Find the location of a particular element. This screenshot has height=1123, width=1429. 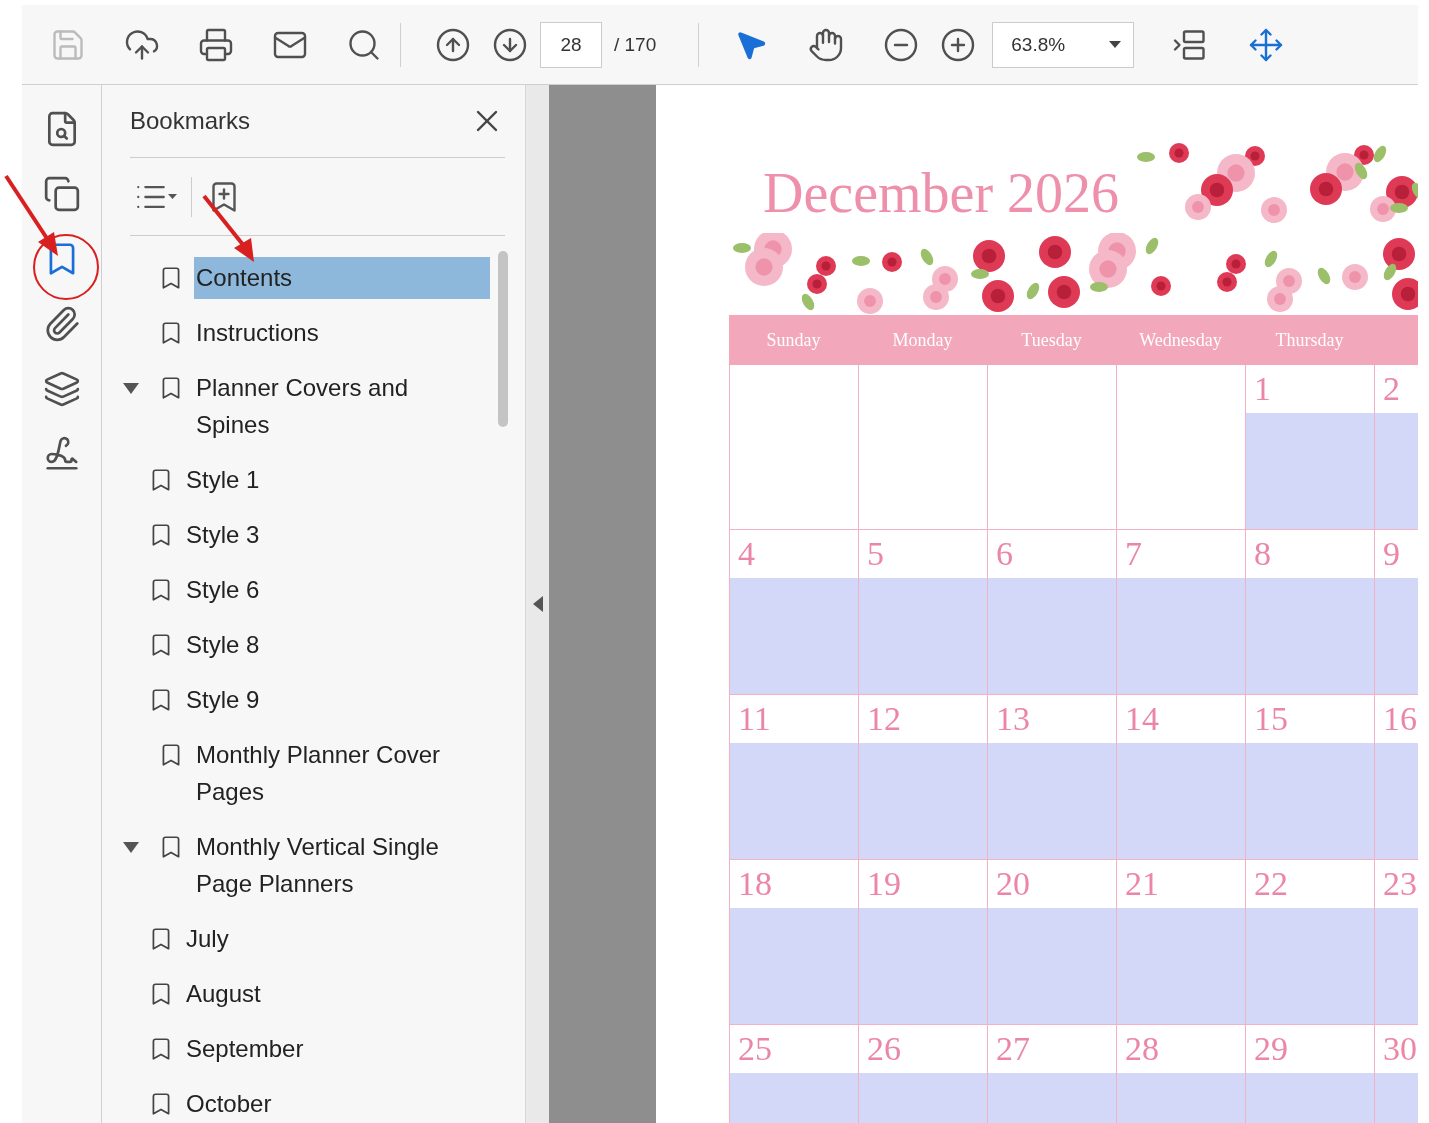

scrollbar-thumb is located at coordinates (503, 339).